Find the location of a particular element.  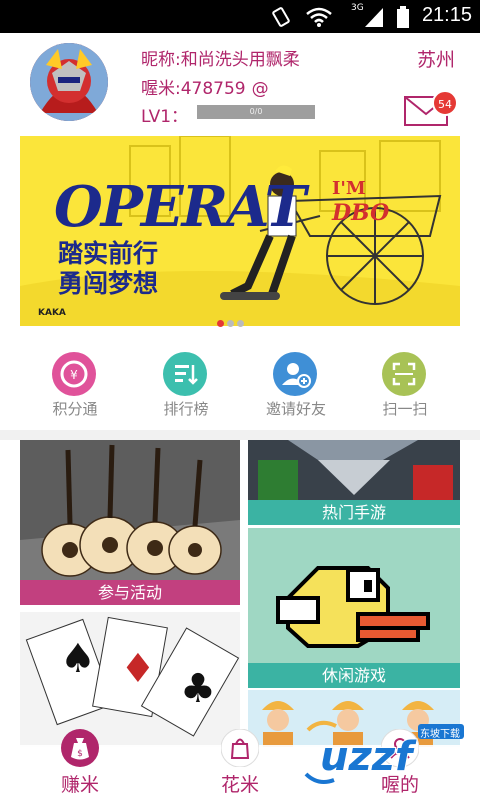

banner-side-text-1: I'M is located at coordinates (349, 188).